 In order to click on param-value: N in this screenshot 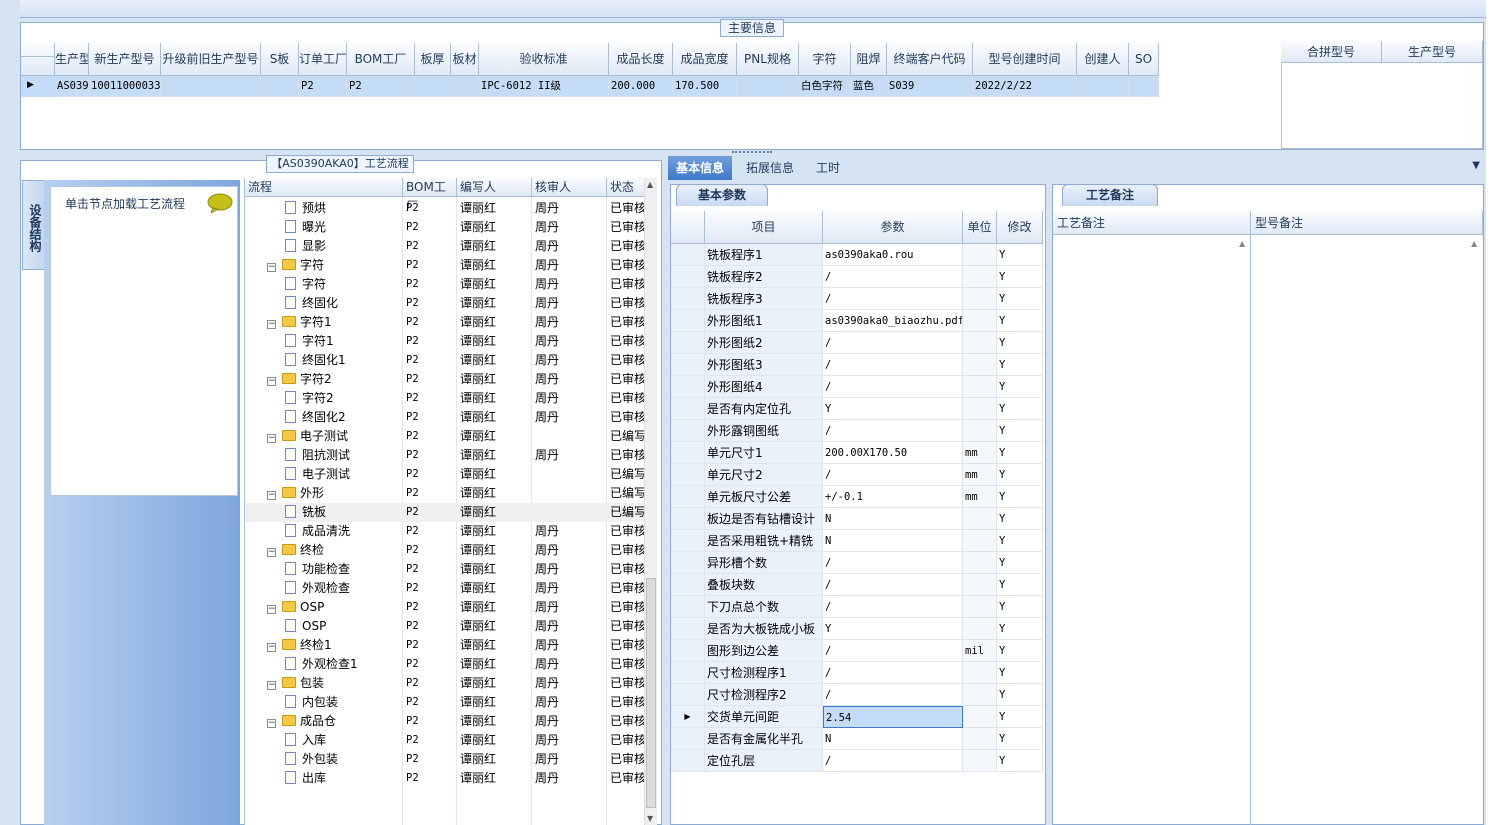, I will do `click(893, 519)`.